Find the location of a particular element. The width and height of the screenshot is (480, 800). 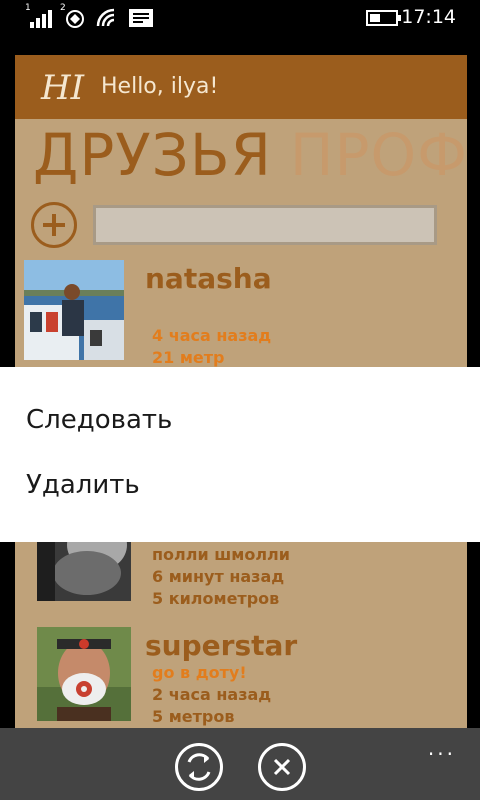

clock: 17:14 is located at coordinates (428, 17).